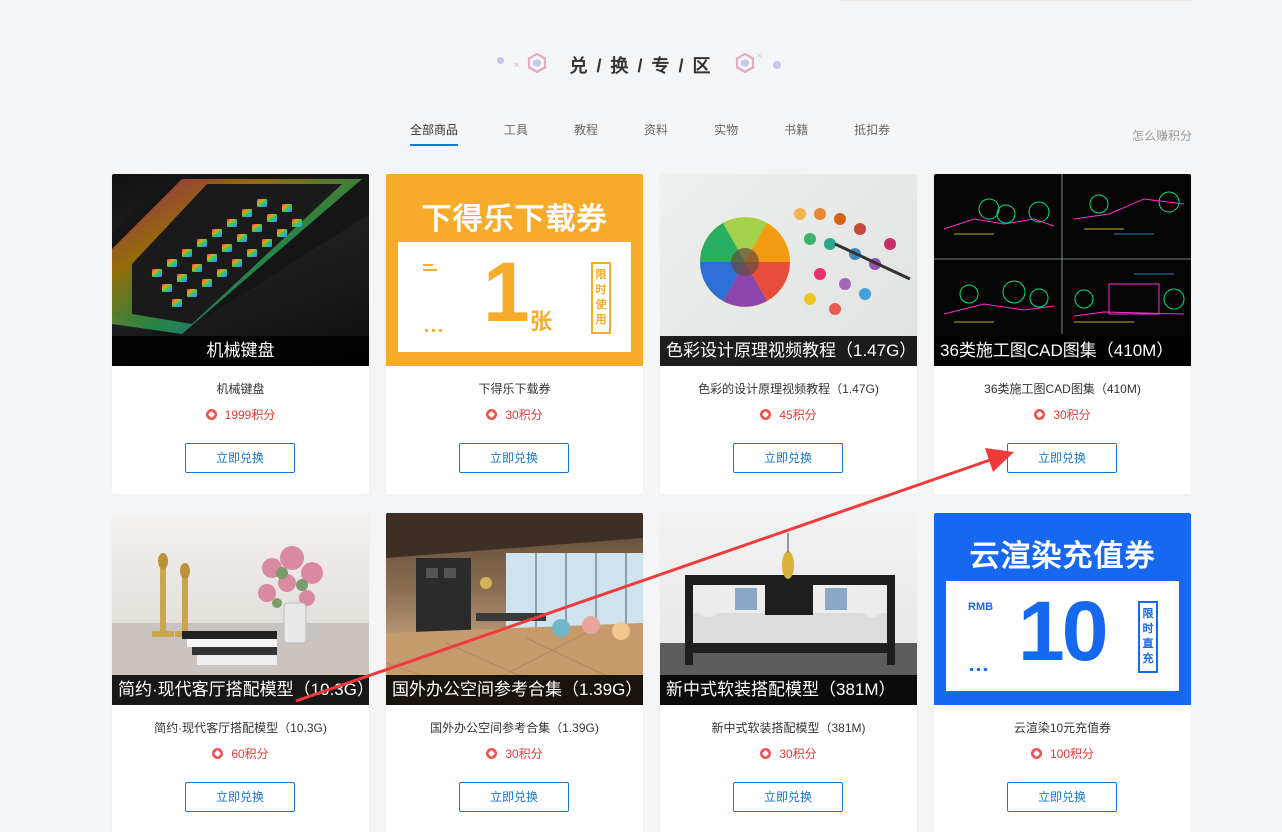  Describe the element at coordinates (506, 292) in the screenshot. I see `voucher-number: 1` at that location.